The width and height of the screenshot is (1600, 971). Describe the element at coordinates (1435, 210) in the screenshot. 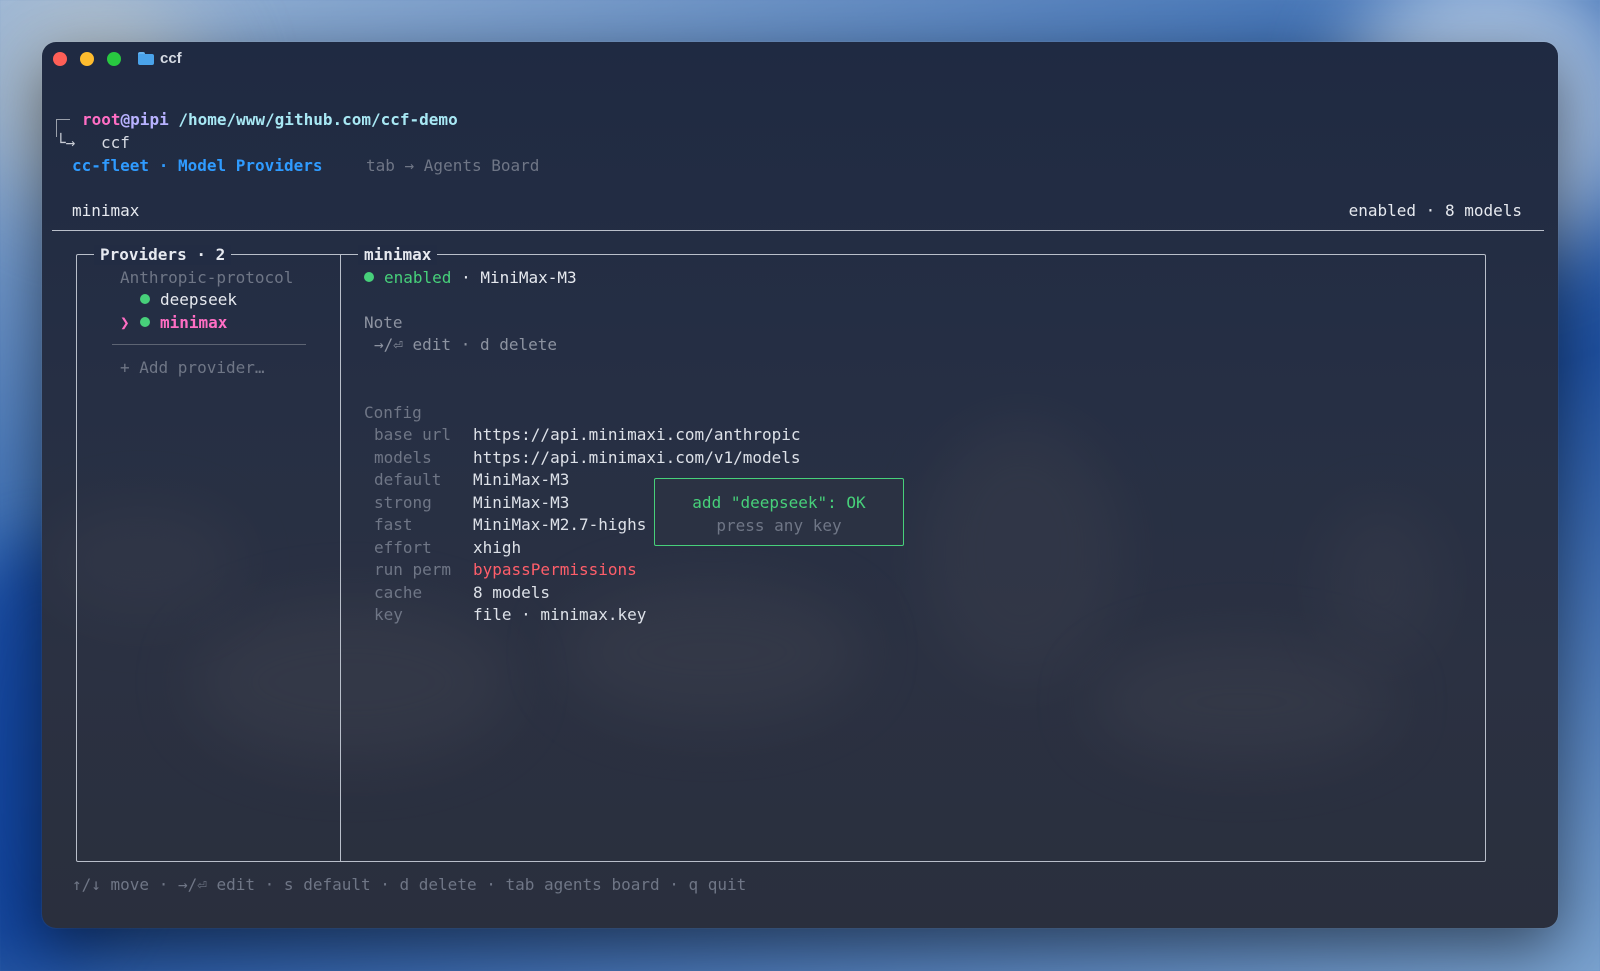

I see `status-summary: enabled · 8 models` at that location.